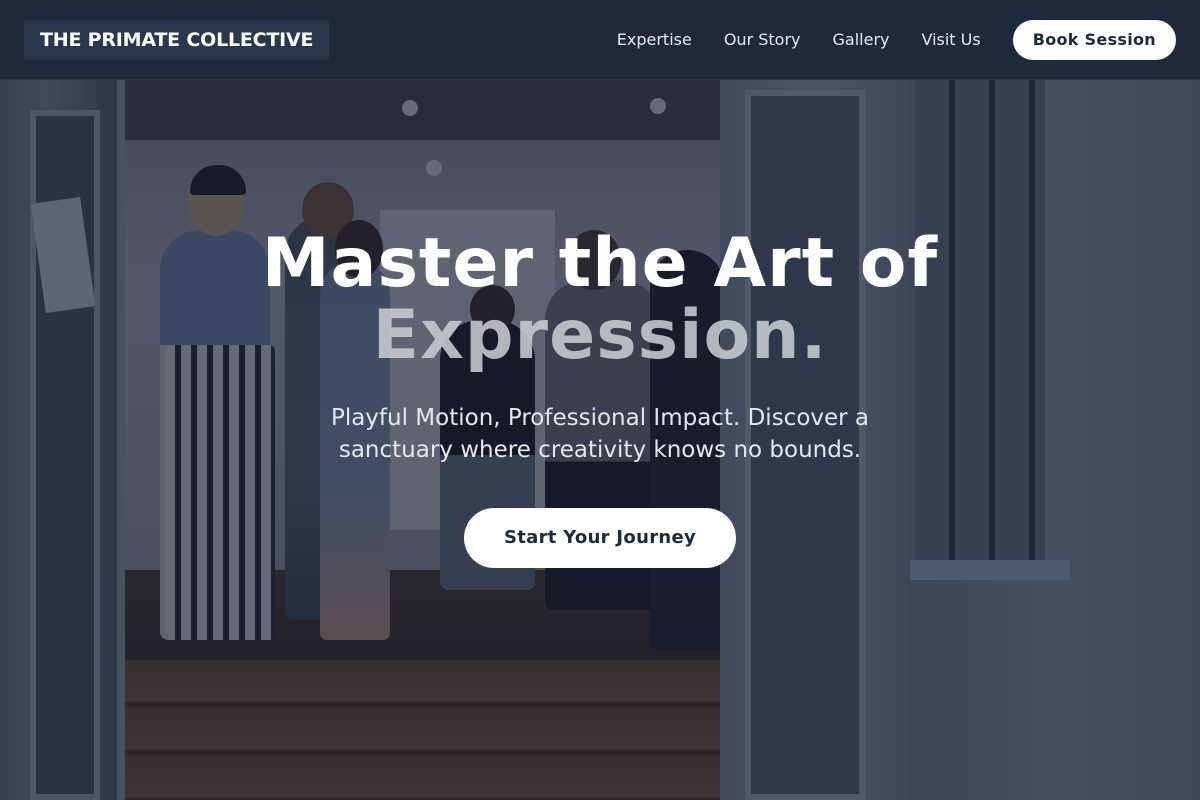 This screenshot has height=800, width=1200. Describe the element at coordinates (1094, 39) in the screenshot. I see `book-session-button: Book Session` at that location.